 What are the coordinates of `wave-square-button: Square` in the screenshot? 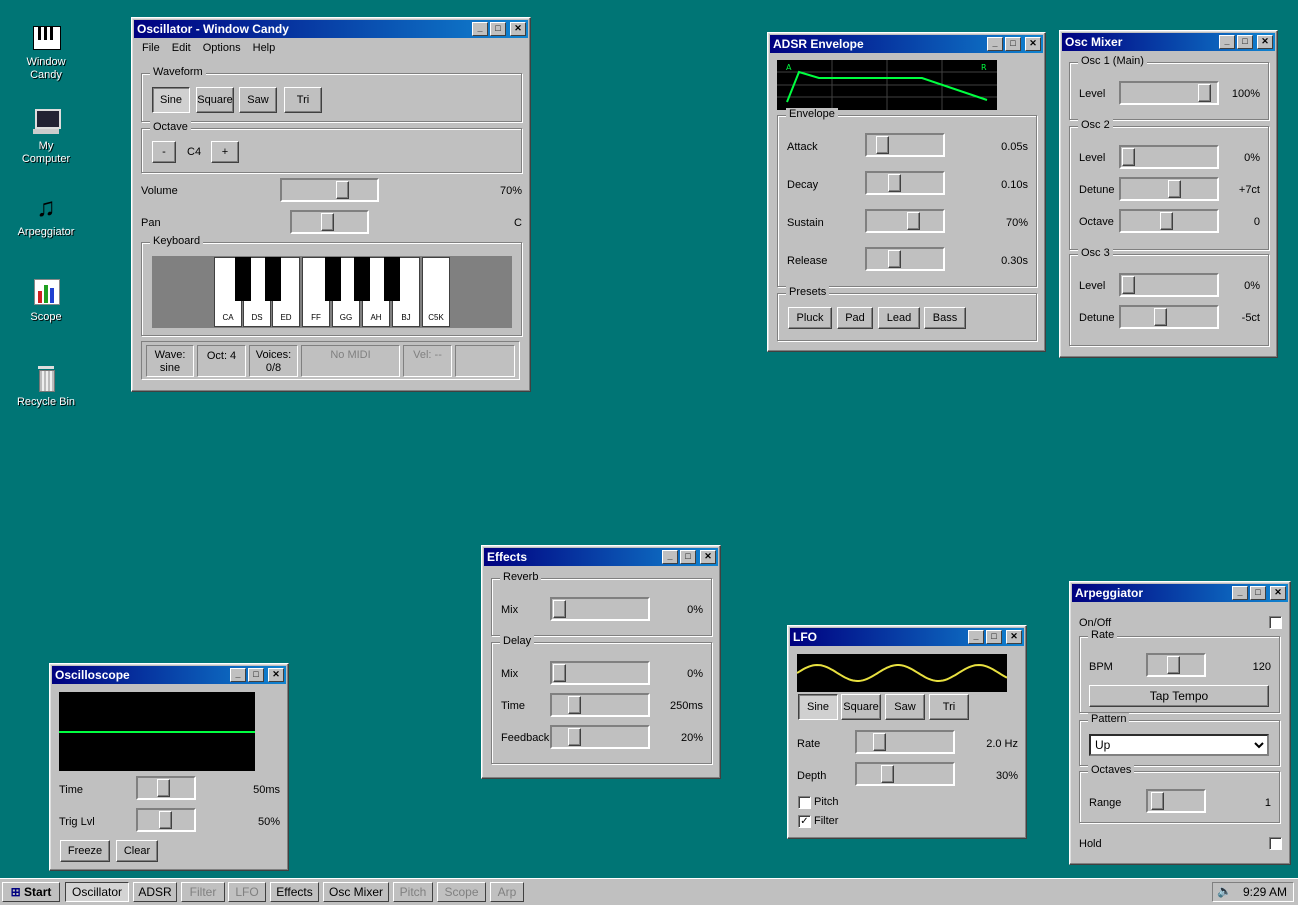 It's located at (215, 100).